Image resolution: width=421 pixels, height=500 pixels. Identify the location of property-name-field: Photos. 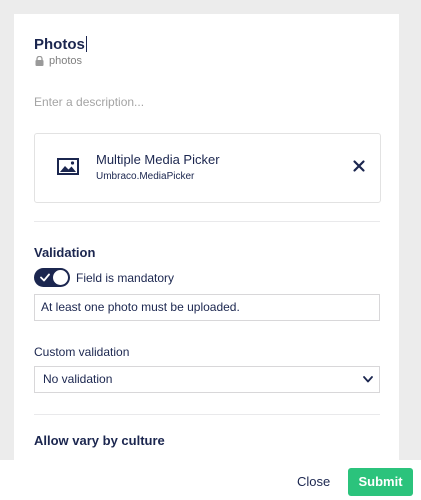
(60, 44).